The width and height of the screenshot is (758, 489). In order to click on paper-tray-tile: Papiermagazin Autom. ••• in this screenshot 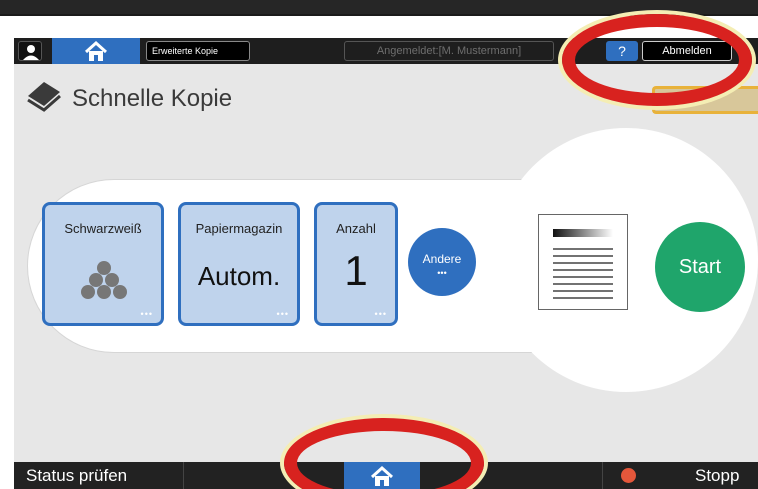, I will do `click(239, 264)`.